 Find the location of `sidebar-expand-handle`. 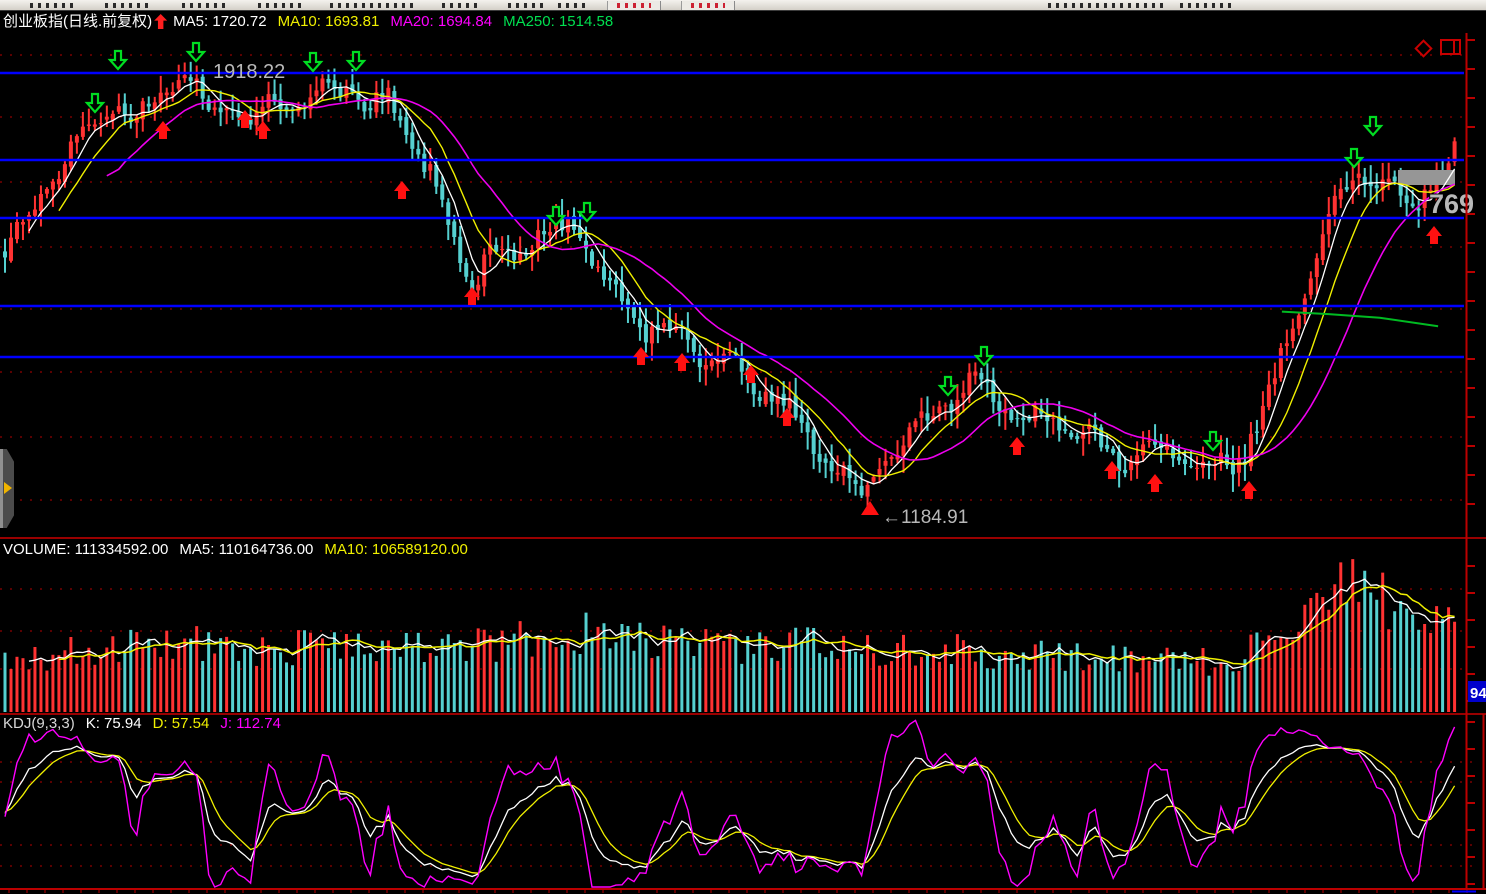

sidebar-expand-handle is located at coordinates (7, 488).